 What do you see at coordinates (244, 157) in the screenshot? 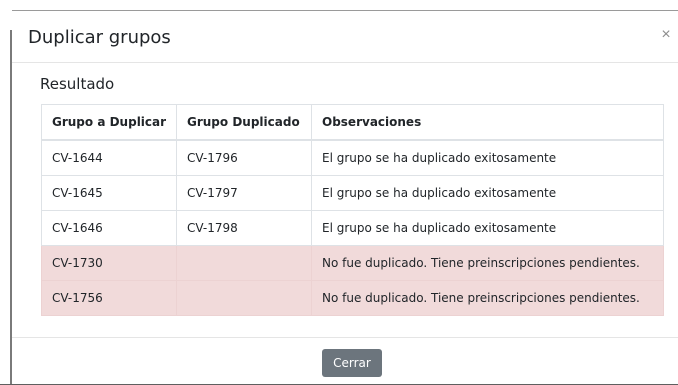
I see `cell-duplicate: CV-1796` at bounding box center [244, 157].